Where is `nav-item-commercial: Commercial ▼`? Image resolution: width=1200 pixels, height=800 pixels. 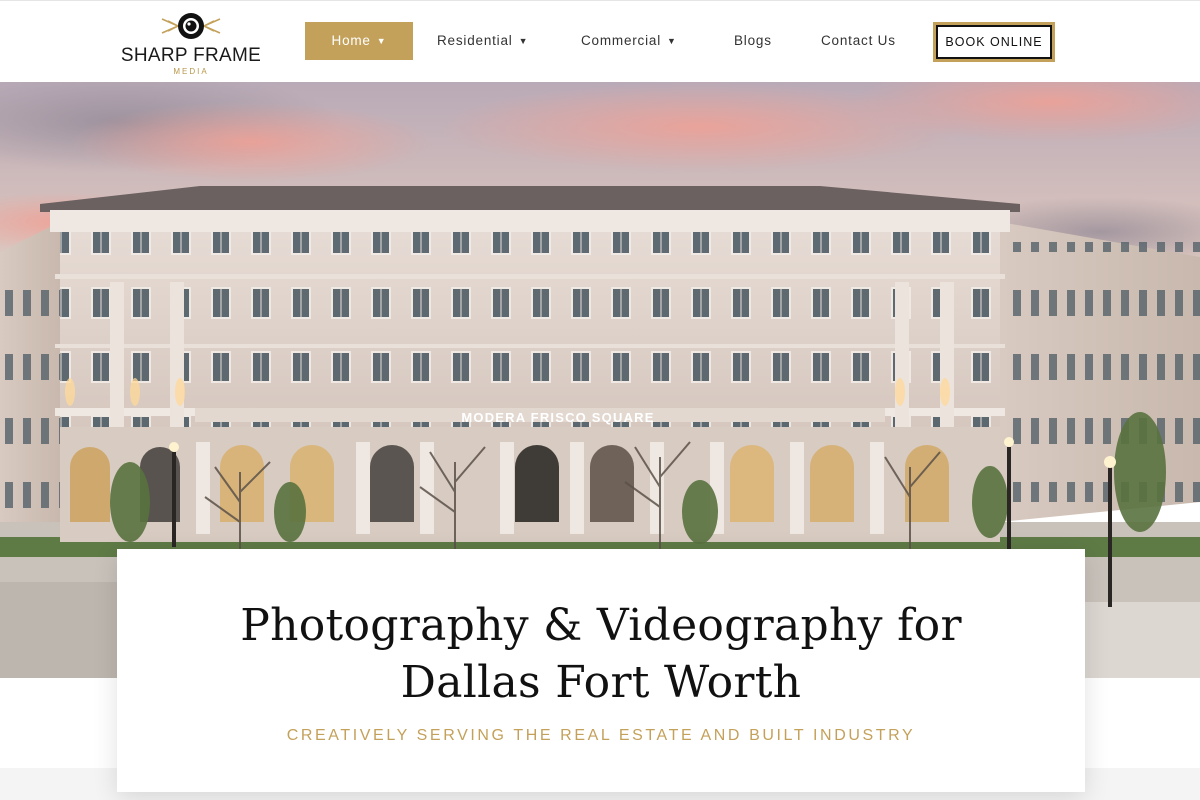 nav-item-commercial: Commercial ▼ is located at coordinates (629, 41).